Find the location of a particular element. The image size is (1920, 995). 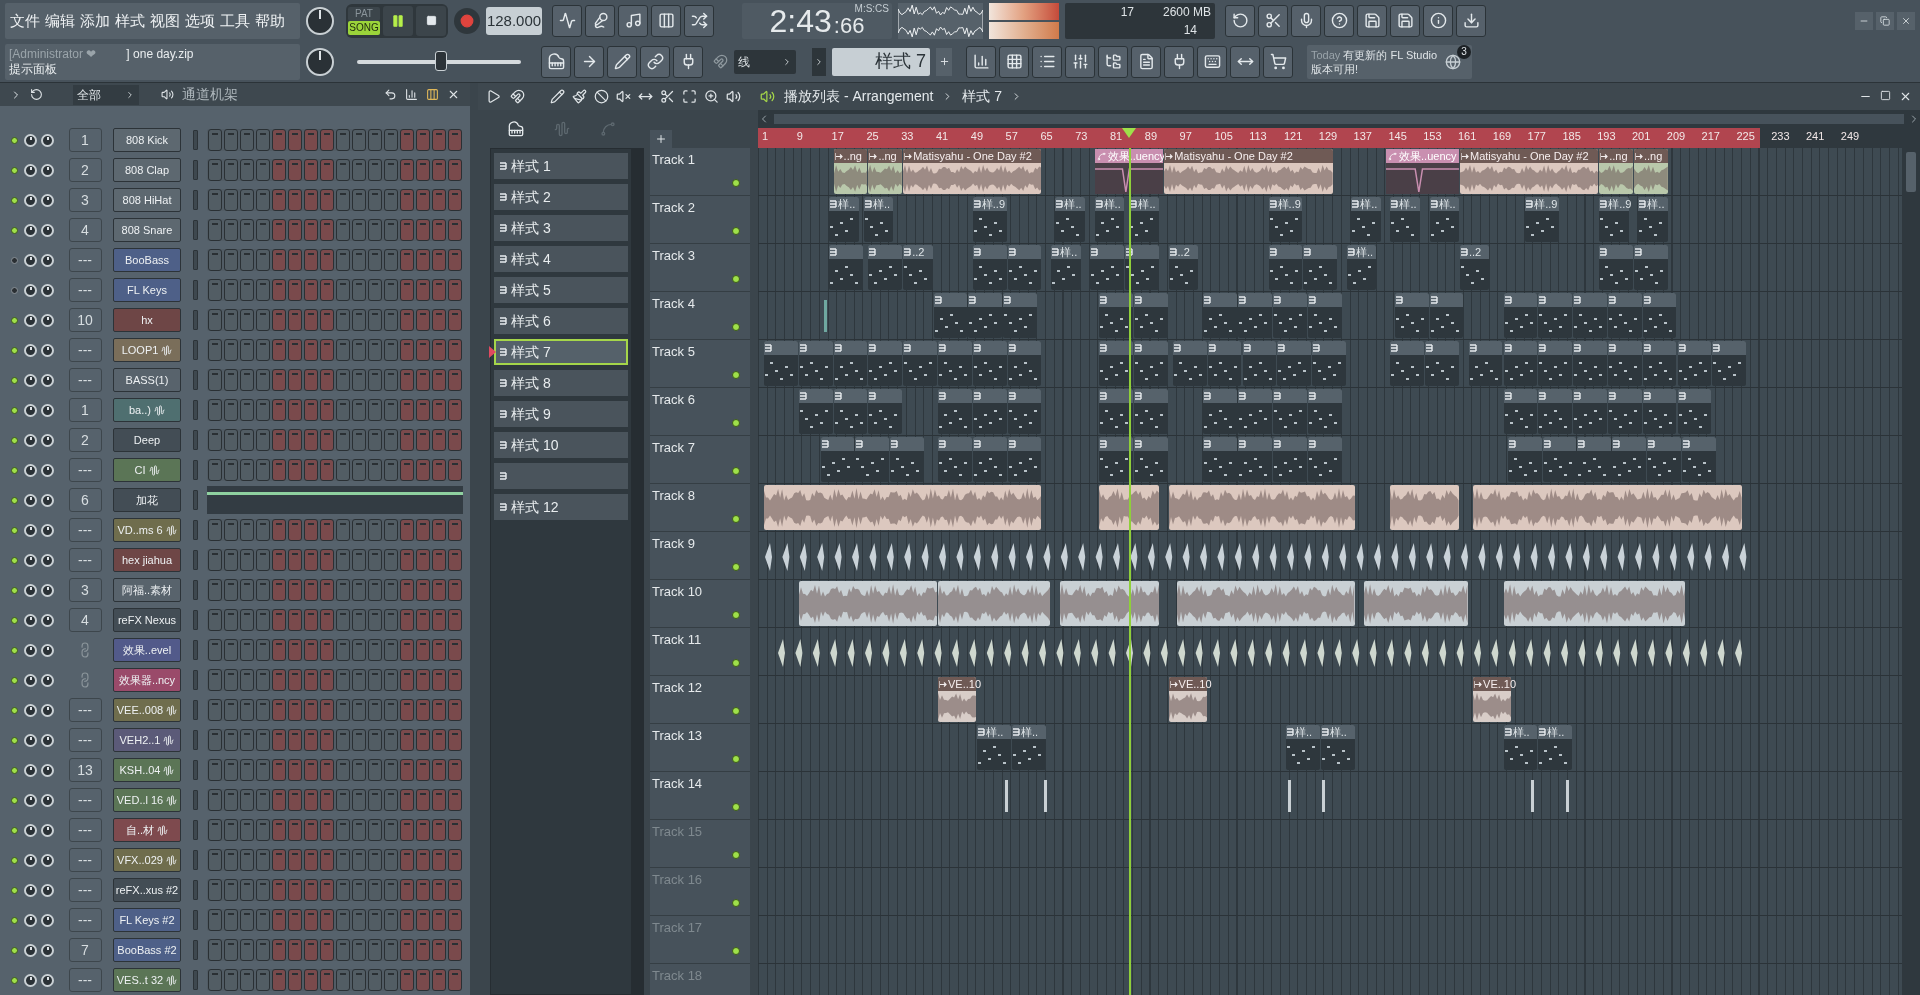

track-header: Track 12 is located at coordinates (700, 700).